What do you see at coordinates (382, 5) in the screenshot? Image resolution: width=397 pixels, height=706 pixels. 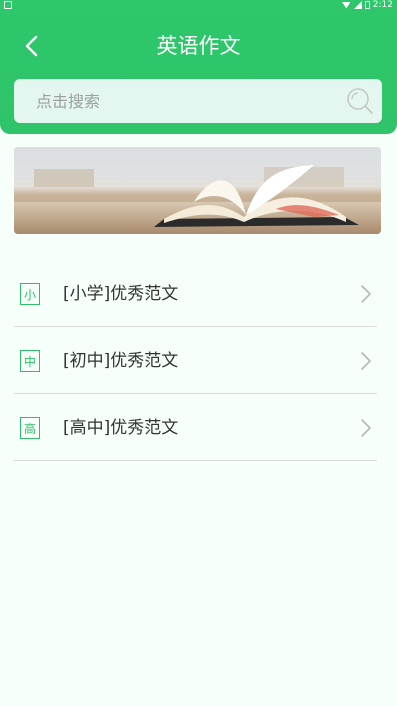 I see `status-time: 2:12` at bounding box center [382, 5].